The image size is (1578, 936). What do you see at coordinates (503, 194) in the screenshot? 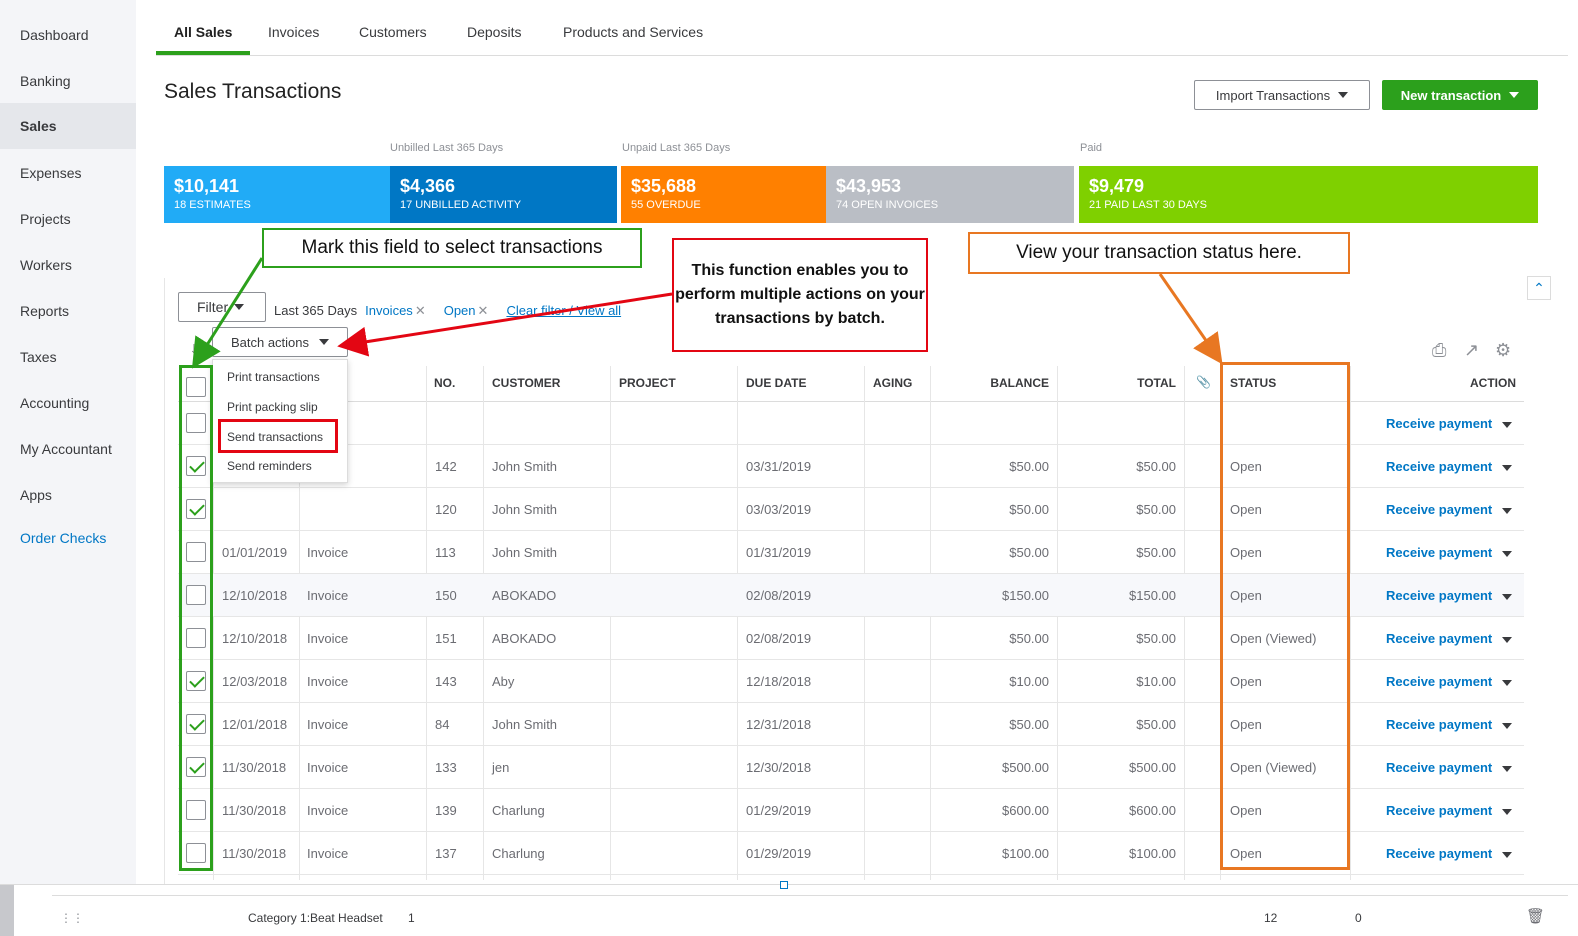
I see `unbilled-activity-segment: $4,366 17 UNBILLED ACTIVITY` at bounding box center [503, 194].